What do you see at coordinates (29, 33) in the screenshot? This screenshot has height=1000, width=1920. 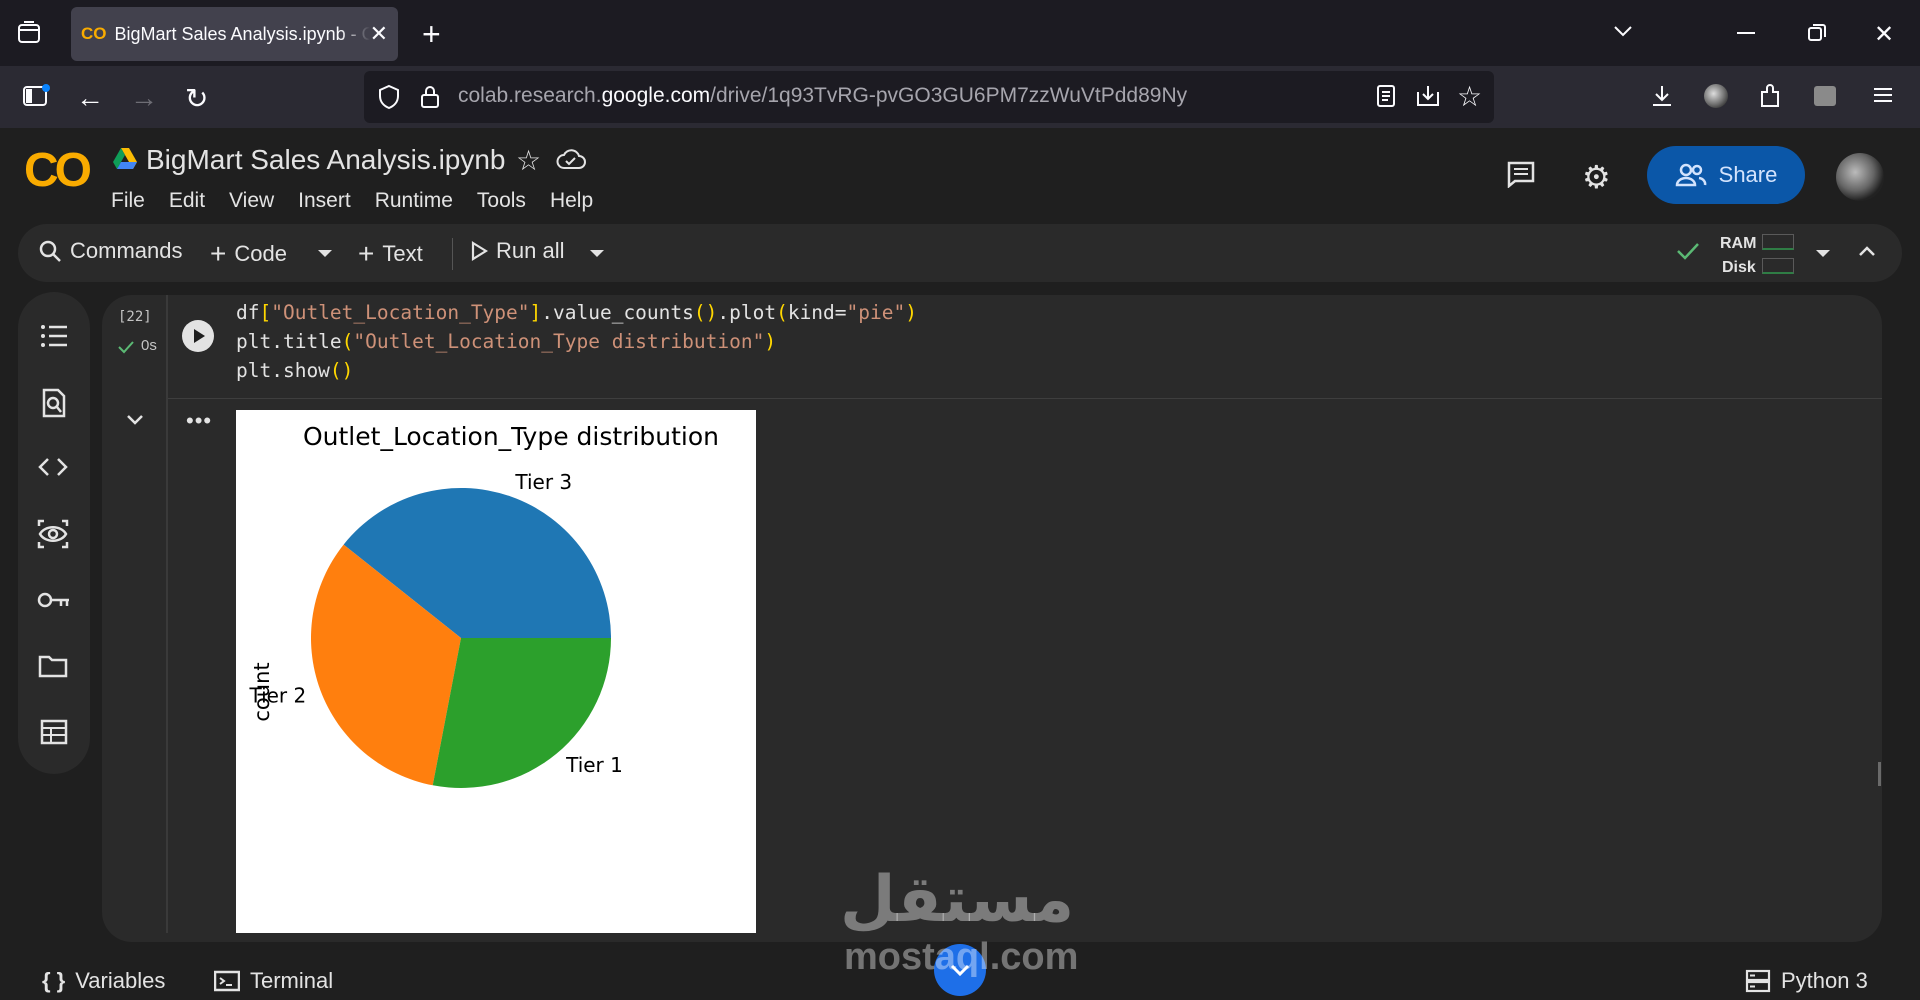 I see `tab-list-icon` at bounding box center [29, 33].